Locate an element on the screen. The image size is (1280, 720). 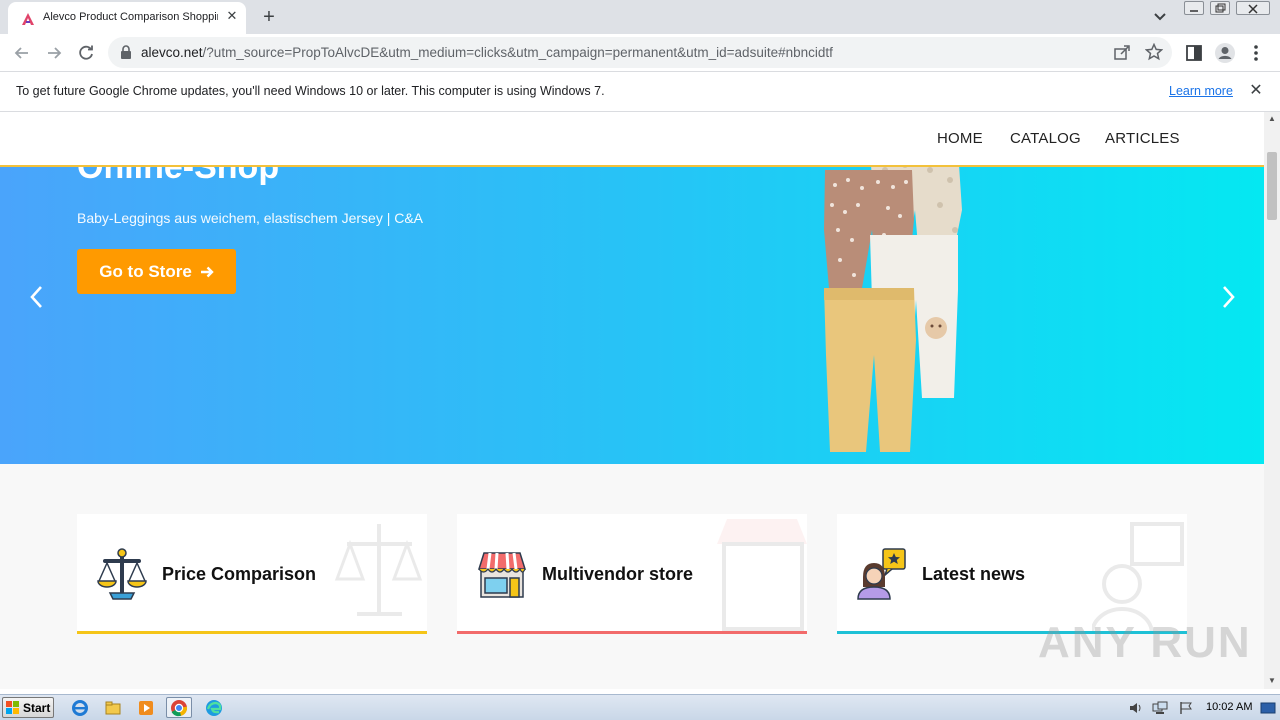
new-tab-button: + is located at coordinates (269, 17).